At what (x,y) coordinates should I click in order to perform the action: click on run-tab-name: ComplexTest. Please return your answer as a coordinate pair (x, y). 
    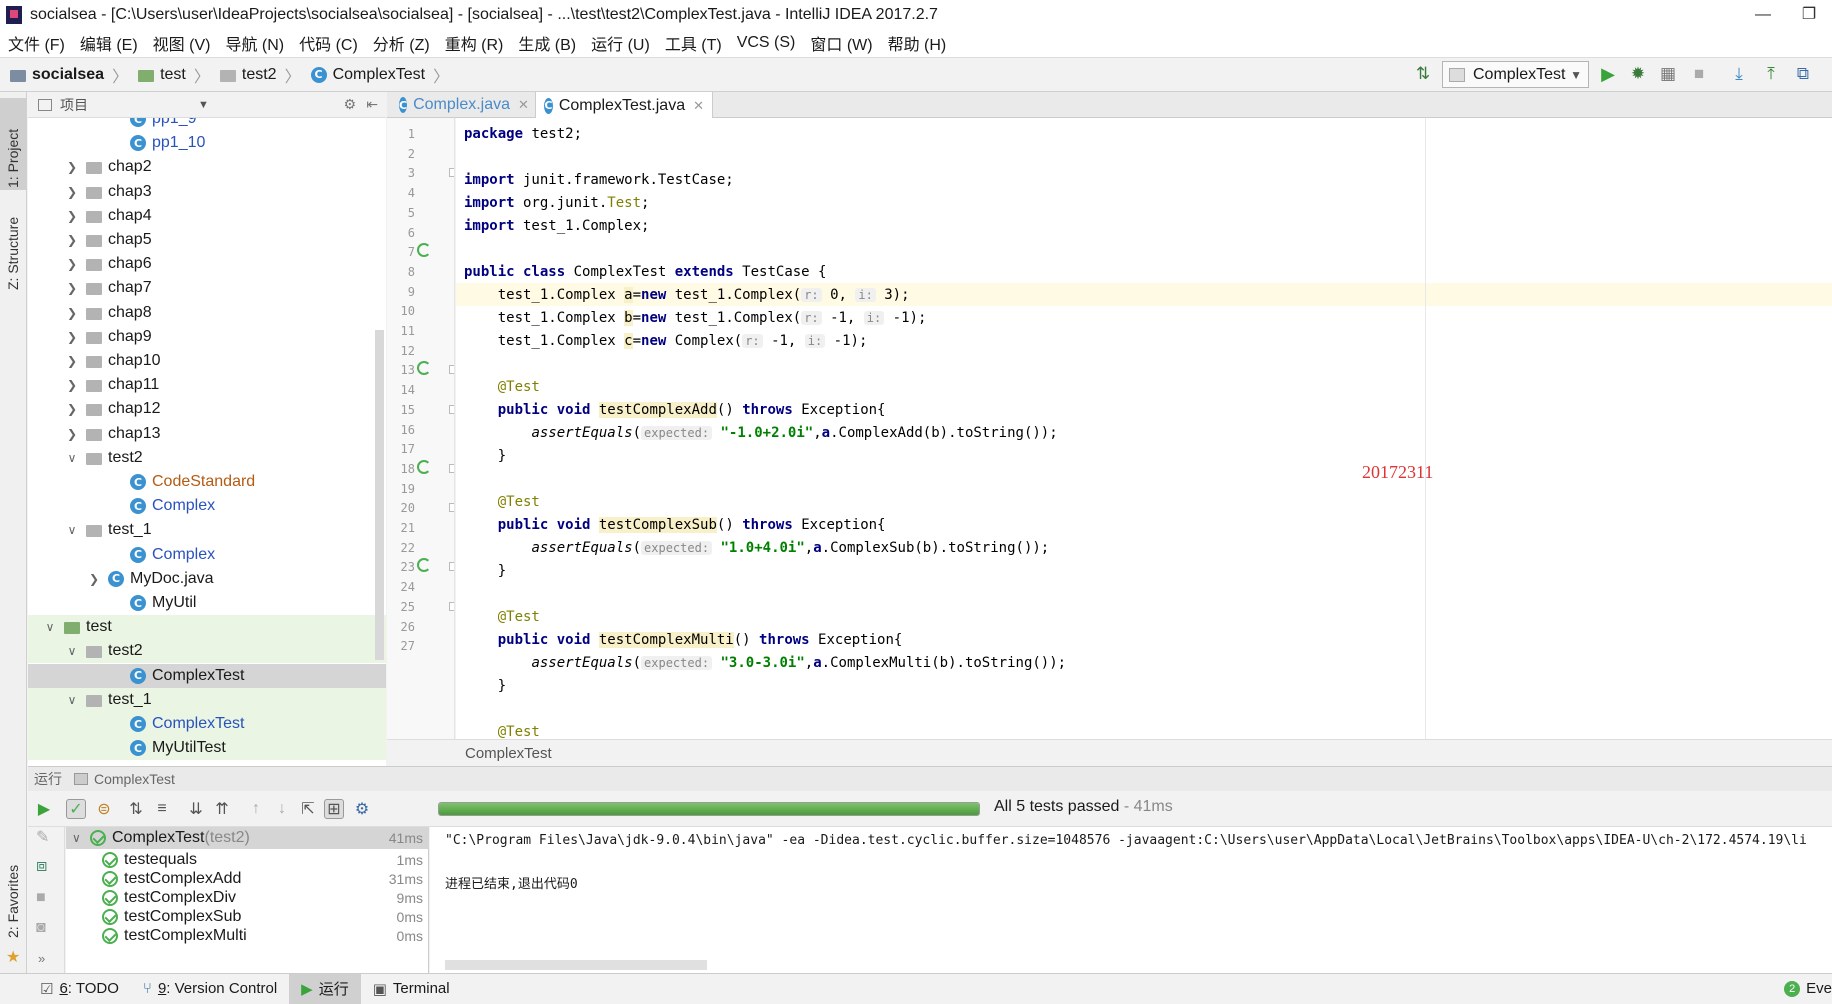
    Looking at the image, I should click on (134, 779).